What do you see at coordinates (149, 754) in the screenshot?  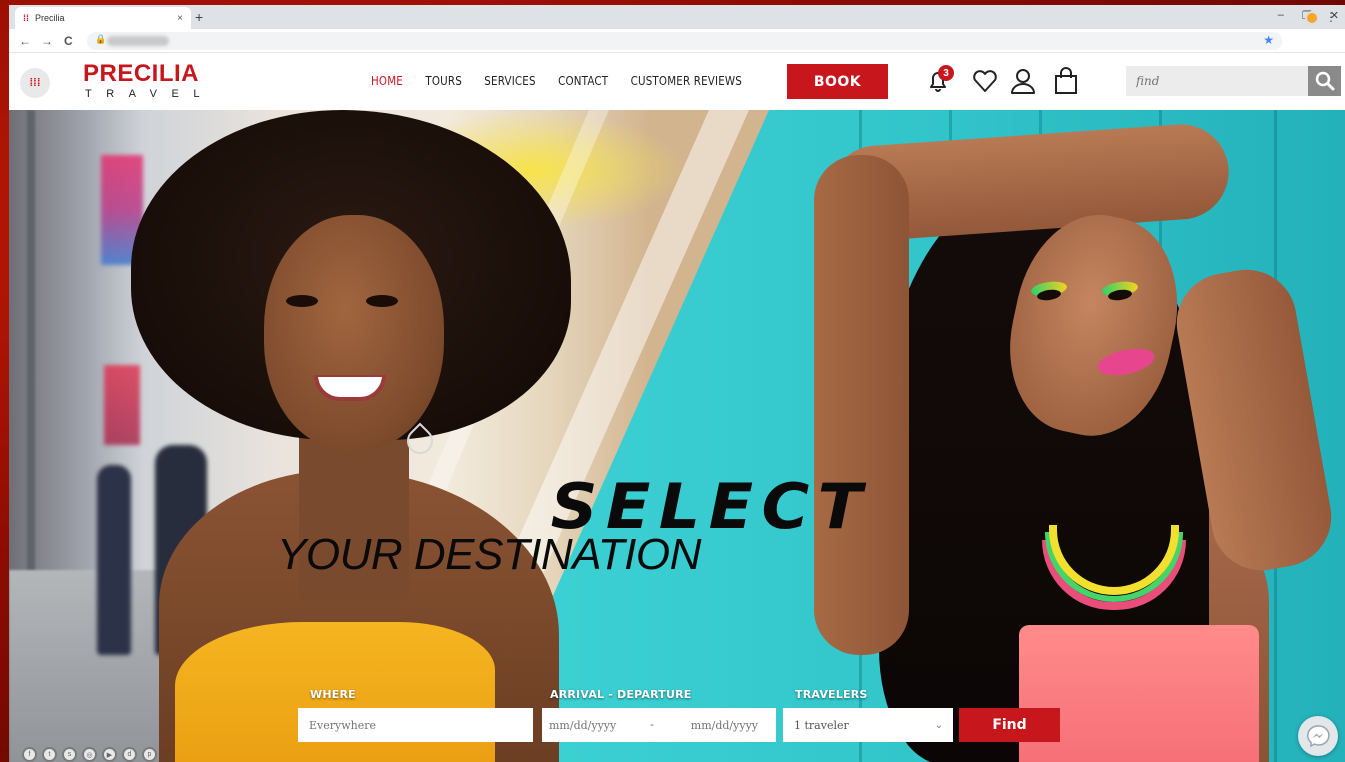 I see `pinterest-icon: p` at bounding box center [149, 754].